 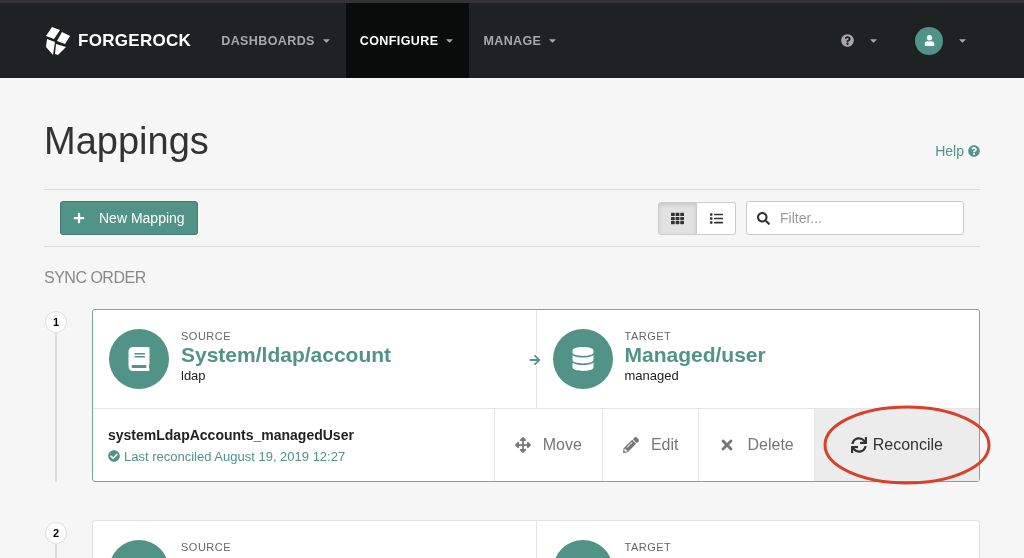 I want to click on reconcile-status: Last reconciled August 19, 2019 12:27, so click(x=235, y=456).